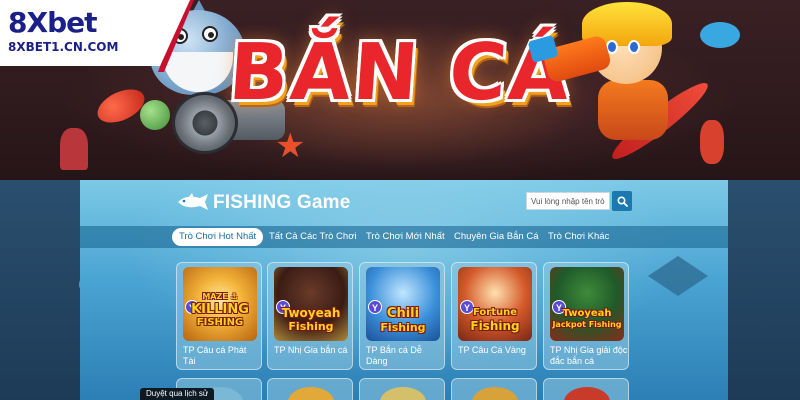 The width and height of the screenshot is (800, 400). I want to click on game-thumbnail: Y Fortune Fishing, so click(495, 304).